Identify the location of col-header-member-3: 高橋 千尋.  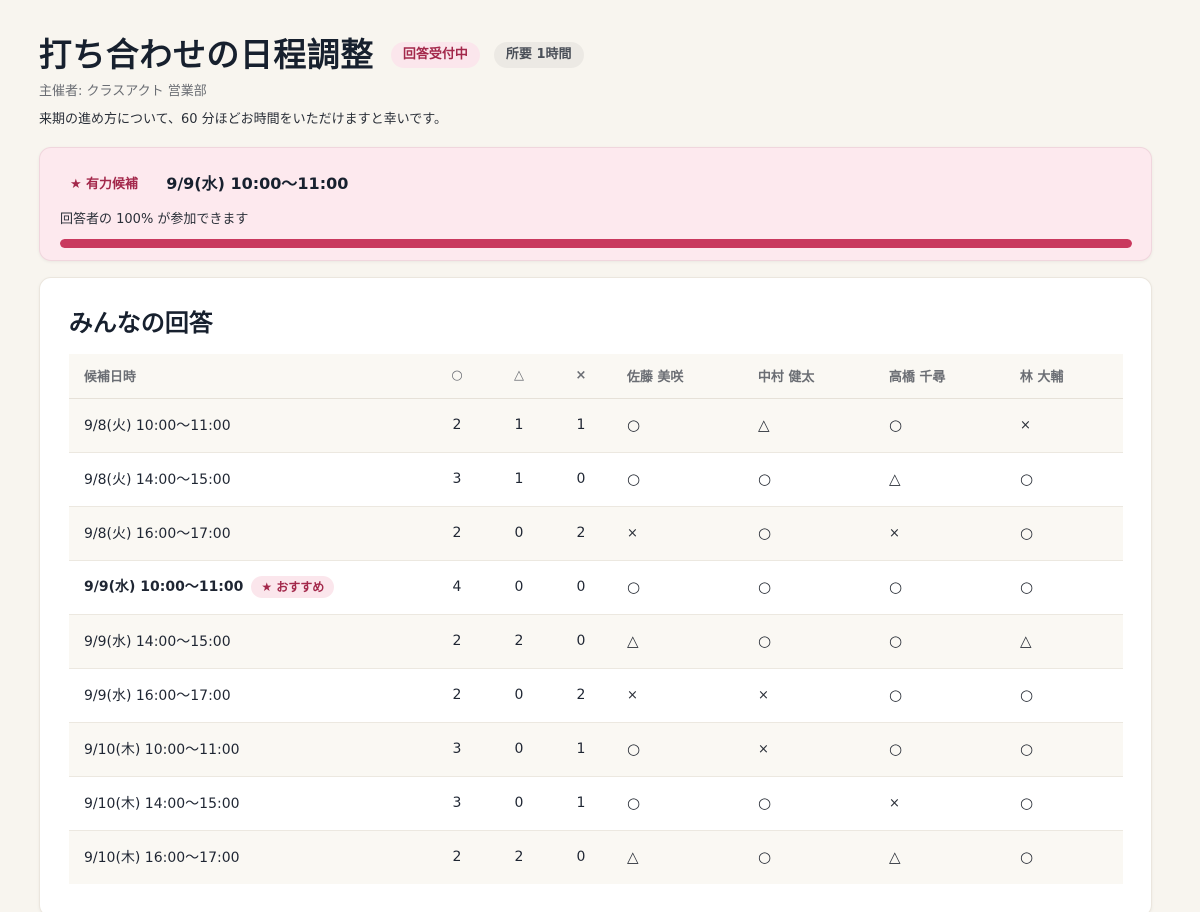
(939, 376).